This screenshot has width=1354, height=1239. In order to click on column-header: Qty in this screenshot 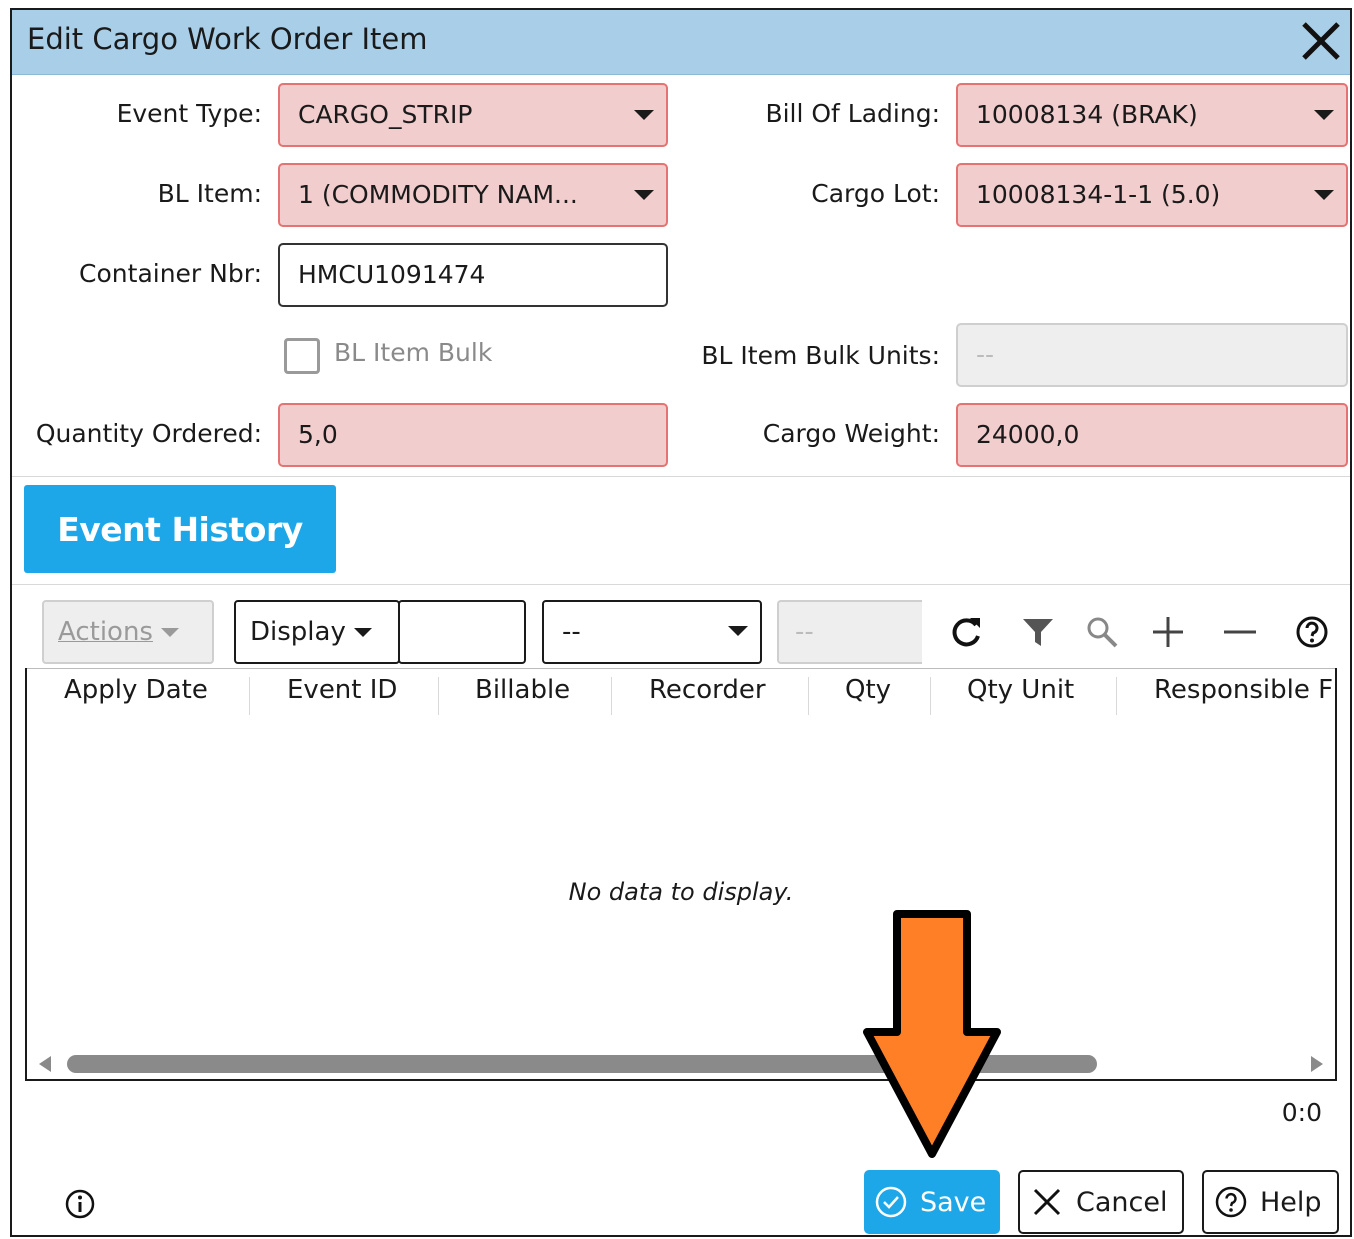, I will do `click(868, 690)`.